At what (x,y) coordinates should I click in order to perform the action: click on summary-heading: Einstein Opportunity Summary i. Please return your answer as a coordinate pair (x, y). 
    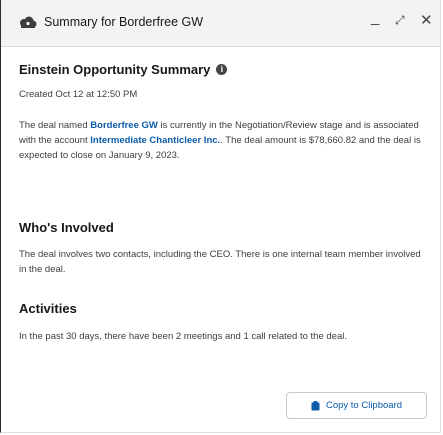
    Looking at the image, I should click on (223, 69).